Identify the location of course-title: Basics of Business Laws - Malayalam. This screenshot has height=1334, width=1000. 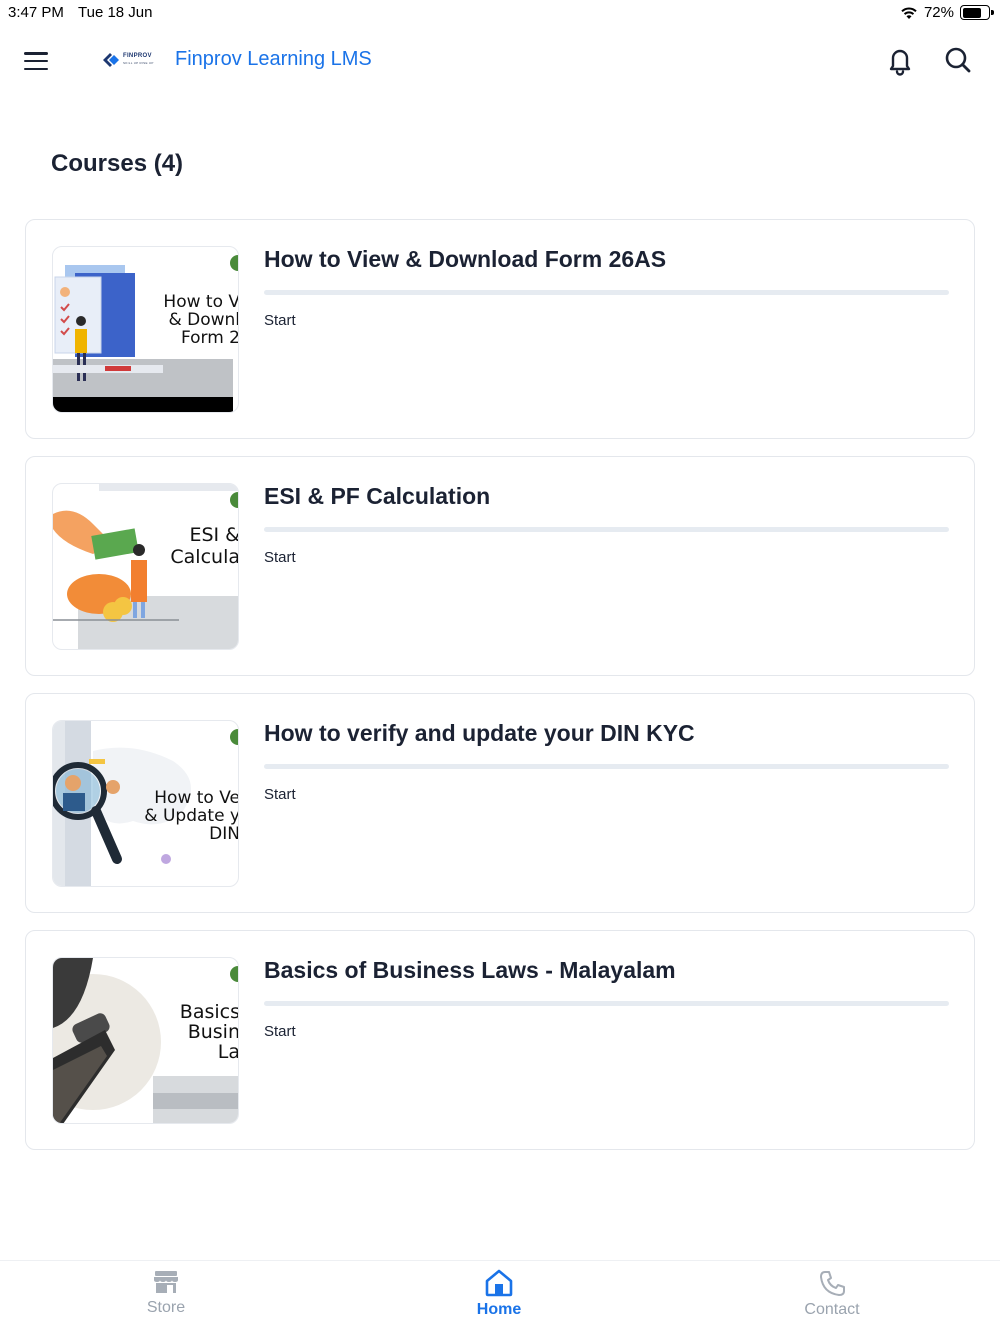
(470, 970).